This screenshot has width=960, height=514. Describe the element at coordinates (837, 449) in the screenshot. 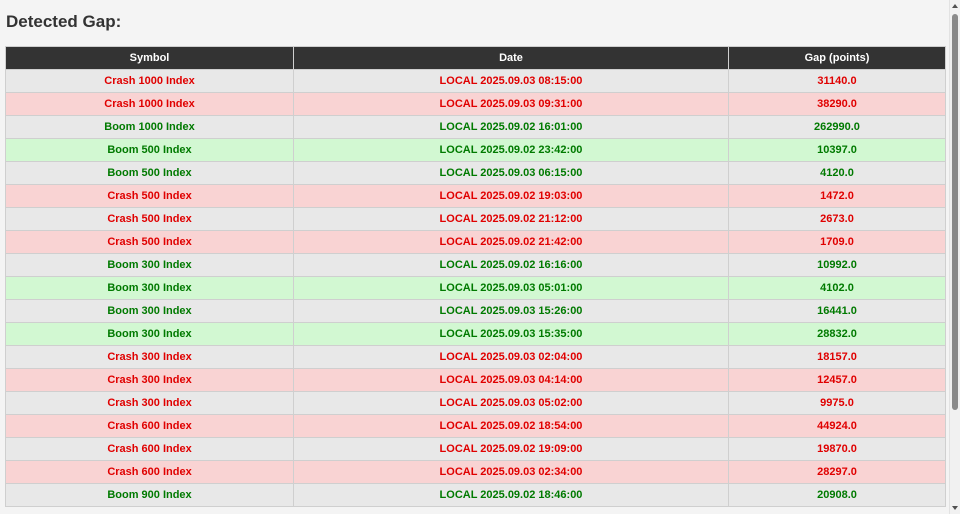

I see `cell-gap: 19870.0` at that location.